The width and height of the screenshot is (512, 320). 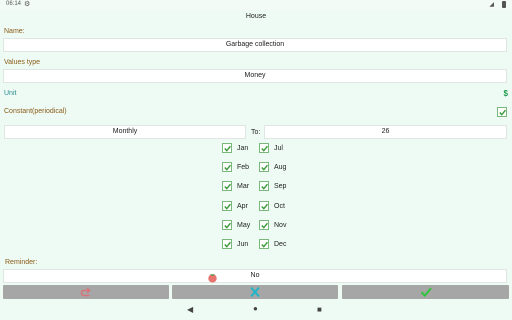 What do you see at coordinates (280, 187) in the screenshot?
I see `month-label: Sep` at bounding box center [280, 187].